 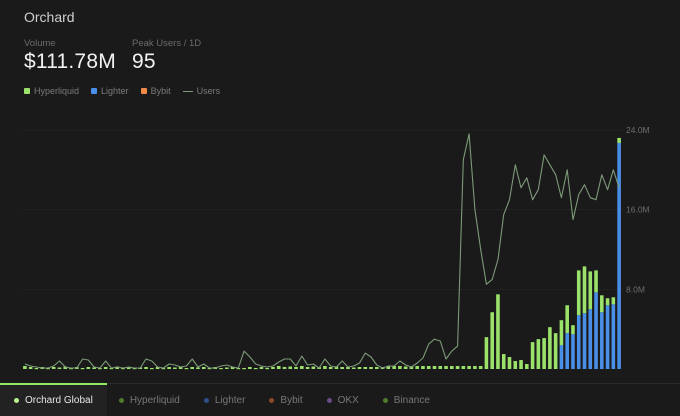 What do you see at coordinates (406, 400) in the screenshot?
I see `tab-binance: Binance` at bounding box center [406, 400].